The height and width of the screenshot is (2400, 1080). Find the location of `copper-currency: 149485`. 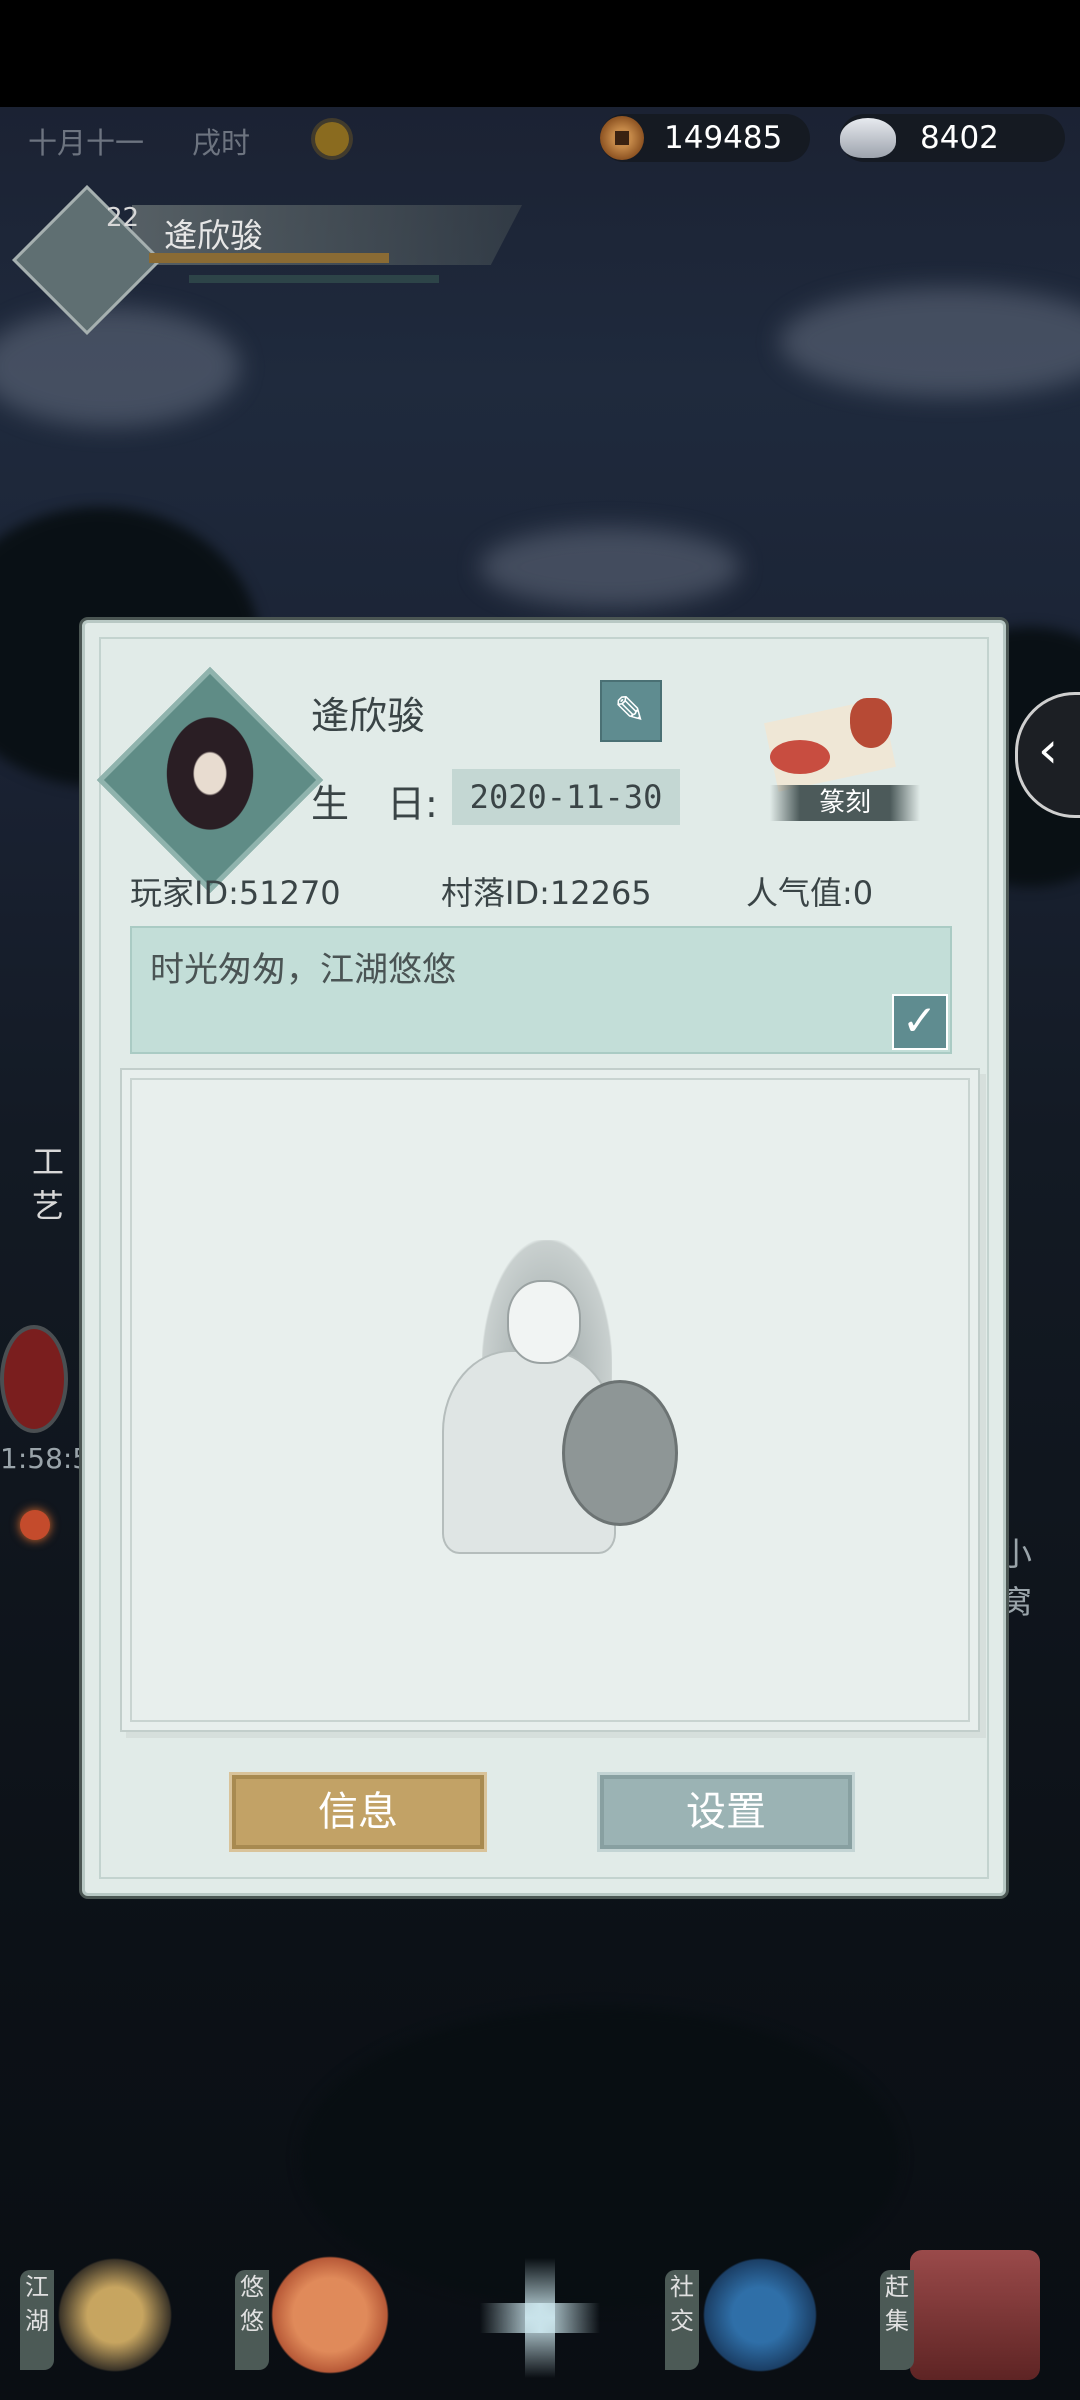

copper-currency: 149485 is located at coordinates (705, 138).